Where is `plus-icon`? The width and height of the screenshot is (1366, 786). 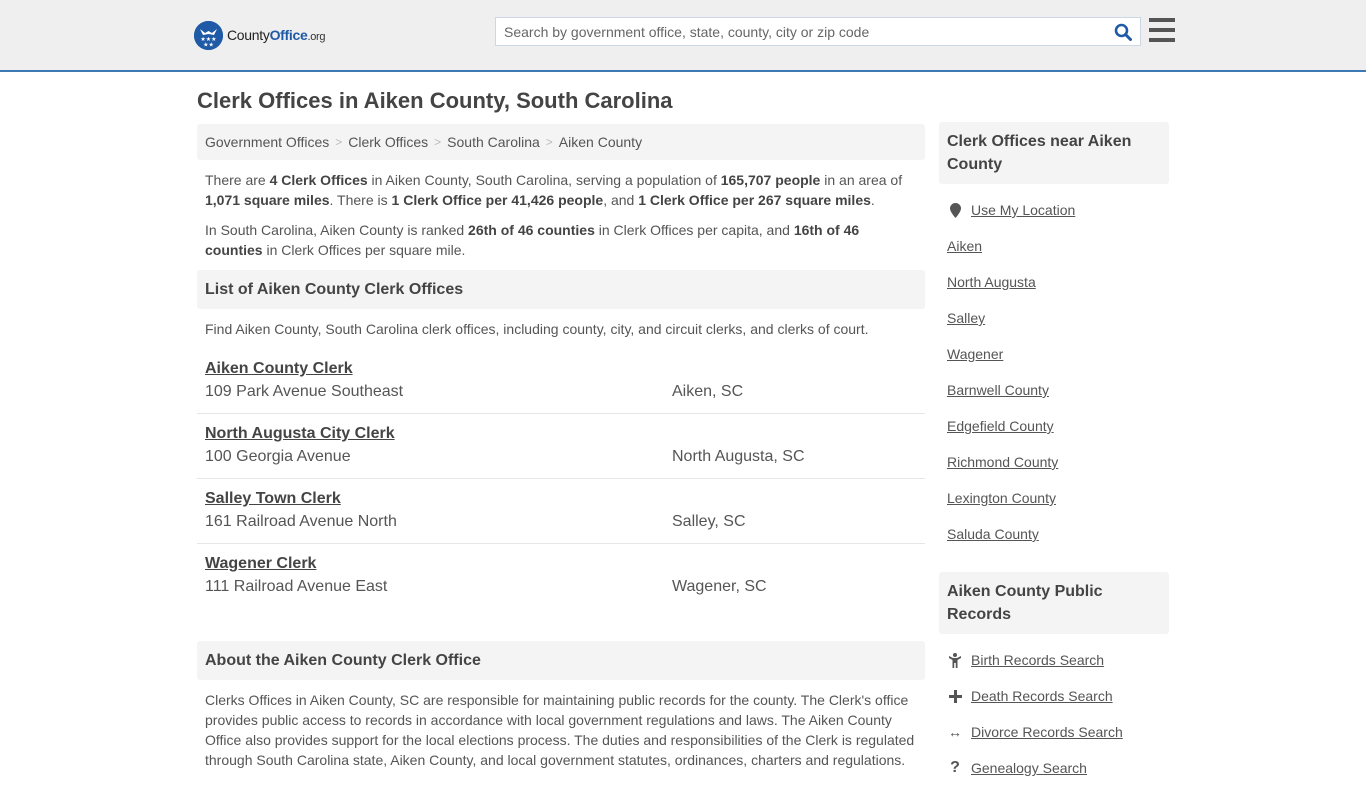 plus-icon is located at coordinates (955, 696).